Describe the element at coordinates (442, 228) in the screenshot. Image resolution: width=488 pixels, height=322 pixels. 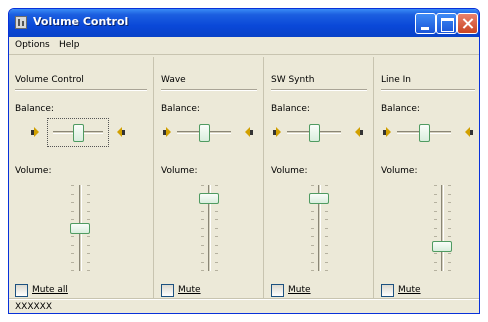
I see `volume-track` at that location.